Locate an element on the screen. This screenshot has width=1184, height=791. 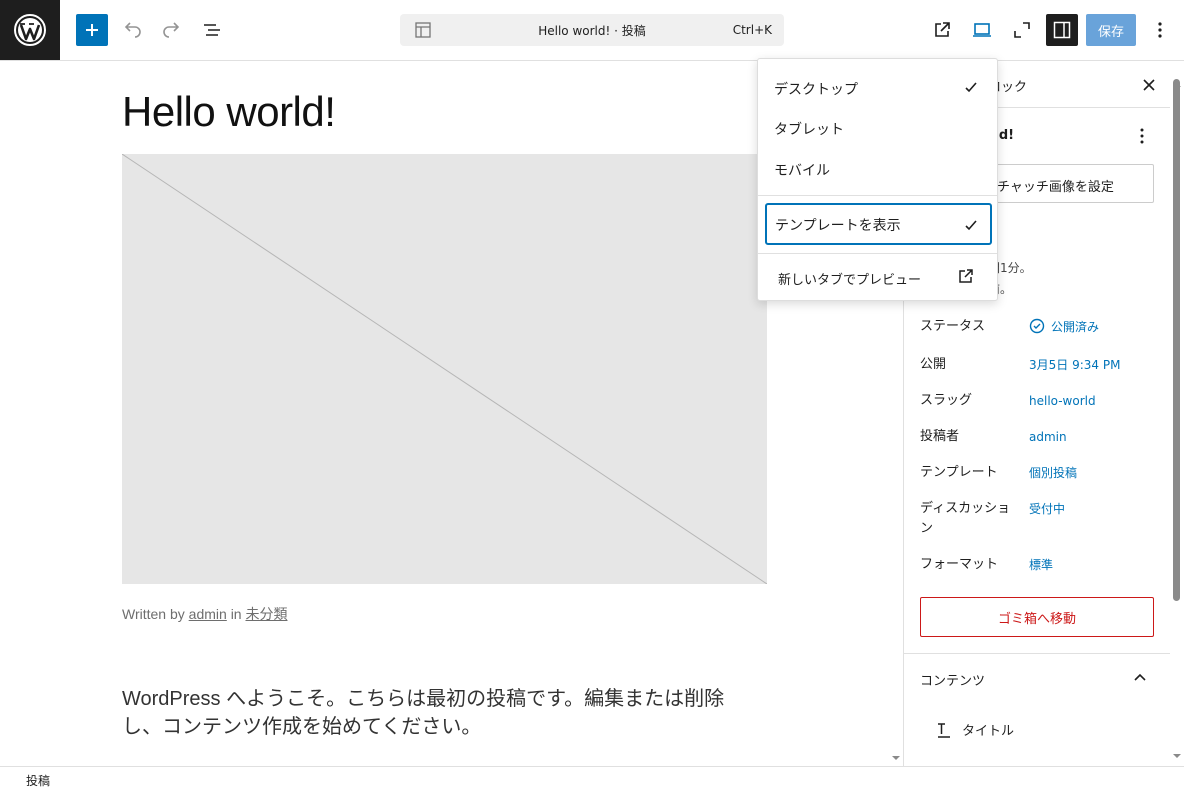
category-link: 未分類 is located at coordinates (266, 614).